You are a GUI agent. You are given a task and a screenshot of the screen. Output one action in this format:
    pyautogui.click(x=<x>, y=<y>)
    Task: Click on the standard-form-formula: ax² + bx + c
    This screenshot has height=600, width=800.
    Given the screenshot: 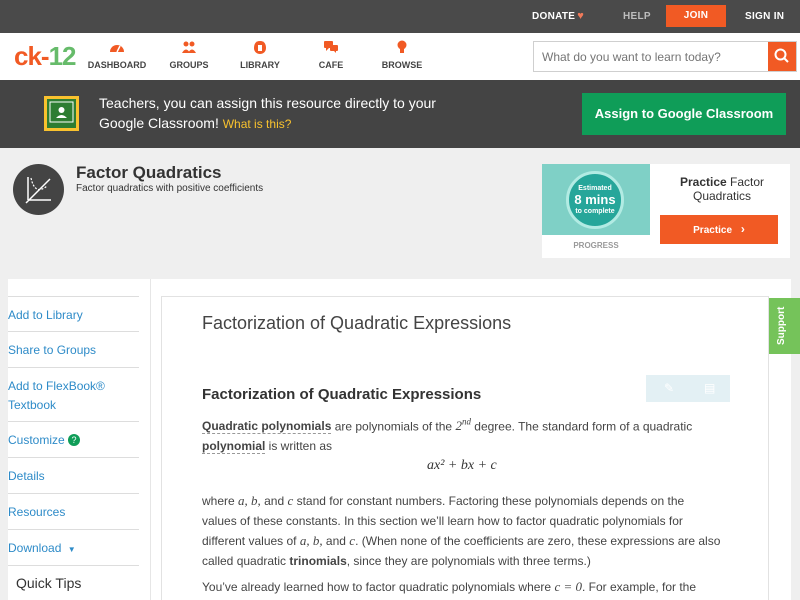 What is the action you would take?
    pyautogui.click(x=462, y=465)
    